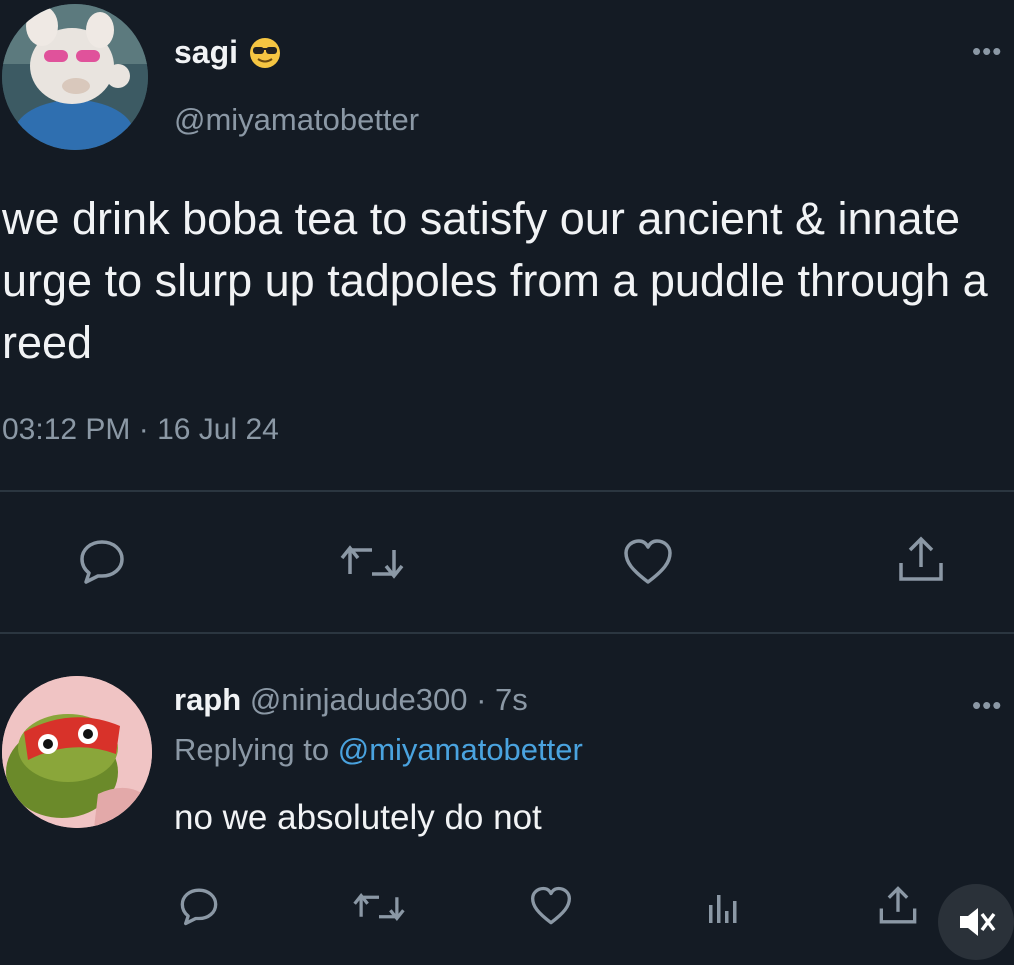 The image size is (1014, 965). What do you see at coordinates (207, 699) in the screenshot?
I see `reply-author-name: raph` at bounding box center [207, 699].